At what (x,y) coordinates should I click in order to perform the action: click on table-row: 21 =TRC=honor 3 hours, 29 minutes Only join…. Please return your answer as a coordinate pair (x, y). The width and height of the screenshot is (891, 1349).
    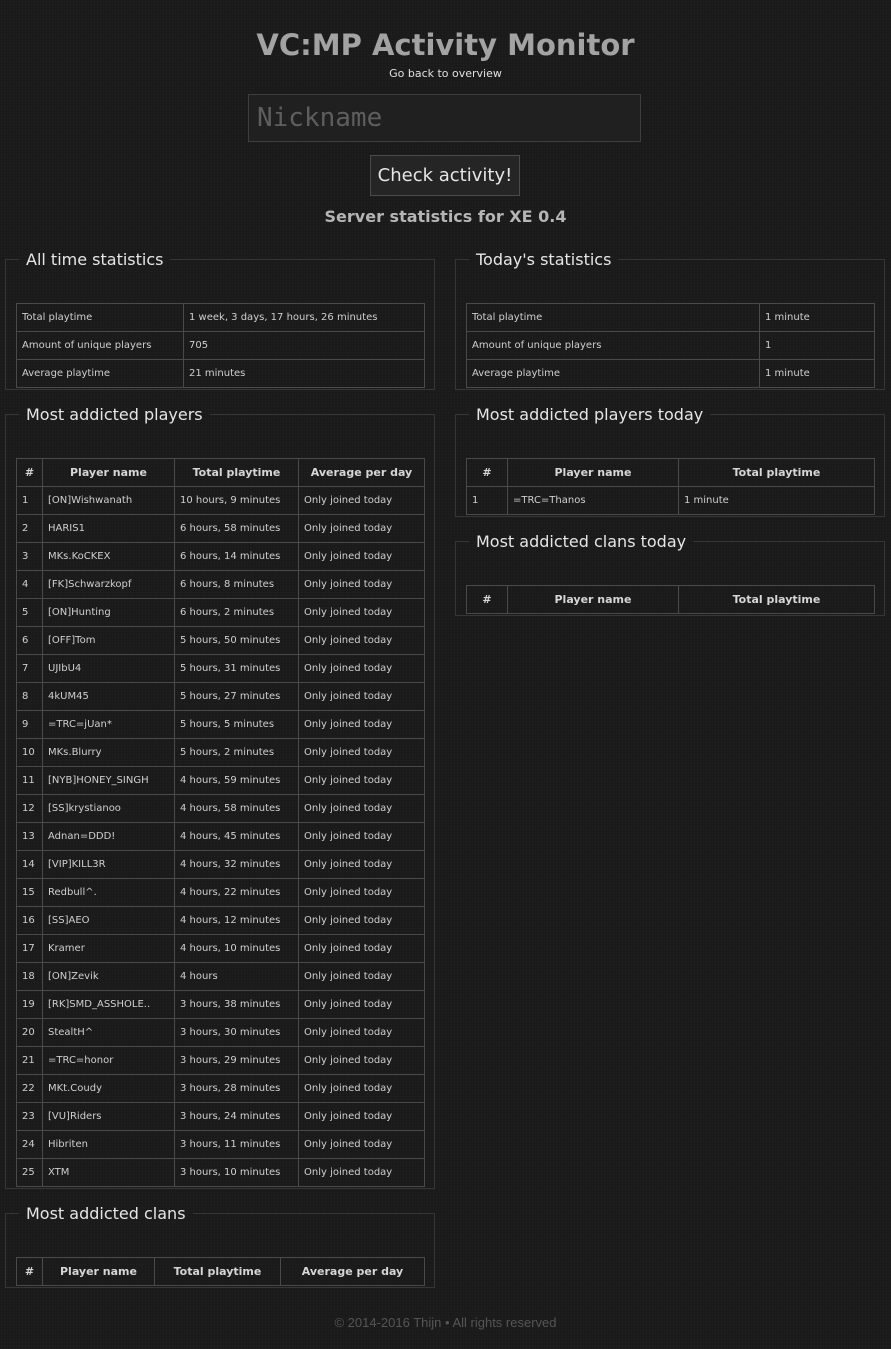
    Looking at the image, I should click on (220, 1060).